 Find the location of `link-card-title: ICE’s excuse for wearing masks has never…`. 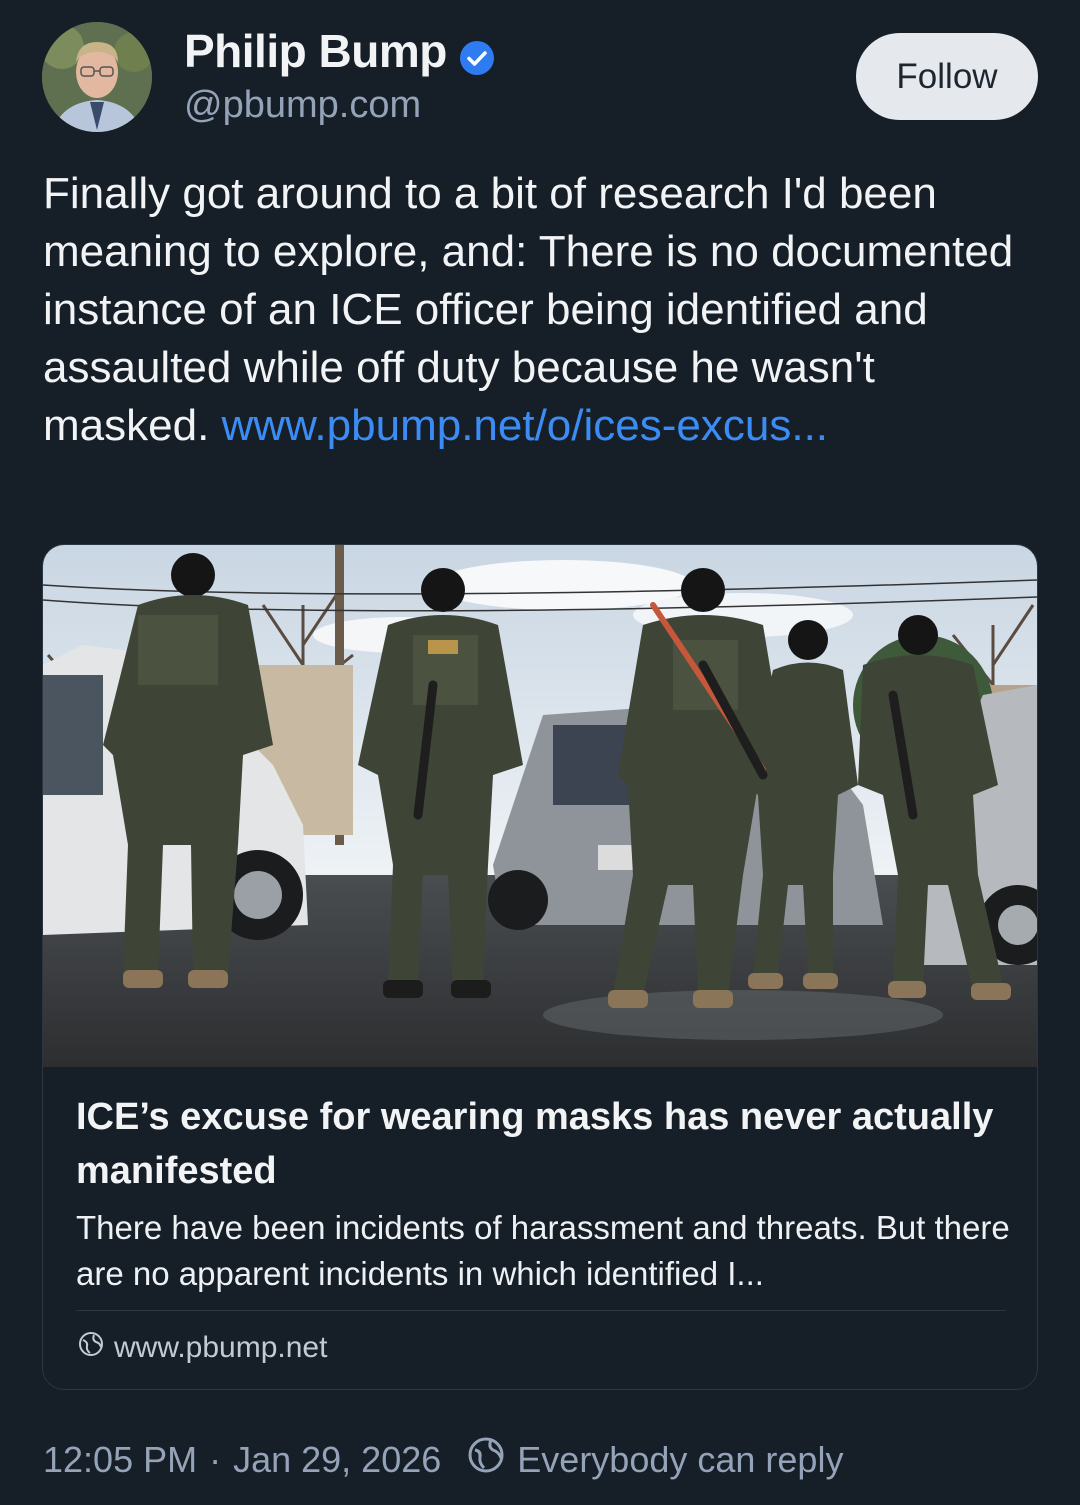

link-card-title: ICE’s excuse for wearing masks has never… is located at coordinates (541, 1144).